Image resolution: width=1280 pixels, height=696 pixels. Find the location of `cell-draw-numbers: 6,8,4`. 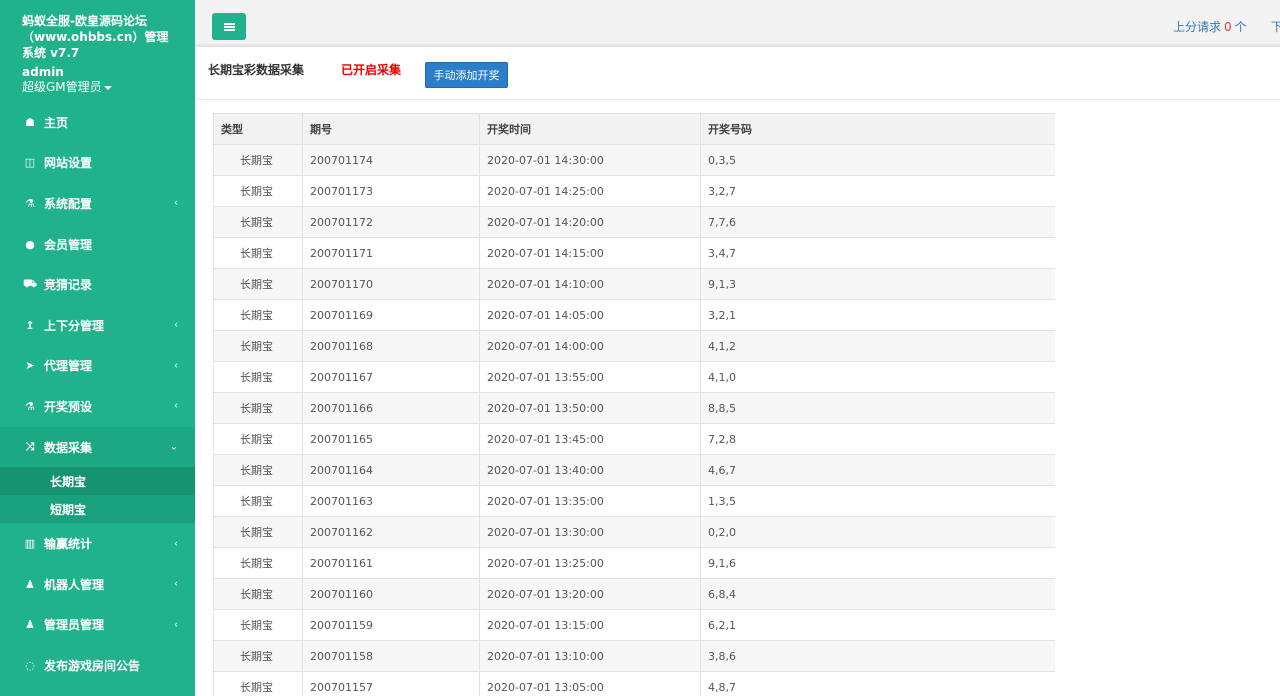

cell-draw-numbers: 6,8,4 is located at coordinates (877, 594).